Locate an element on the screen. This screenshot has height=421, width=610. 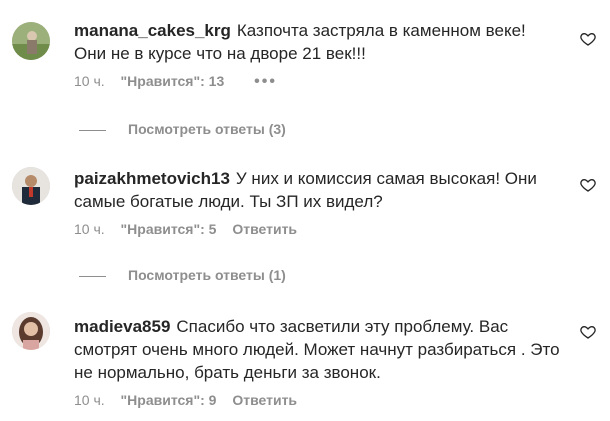
more-options-icon: ••• is located at coordinates (265, 82).